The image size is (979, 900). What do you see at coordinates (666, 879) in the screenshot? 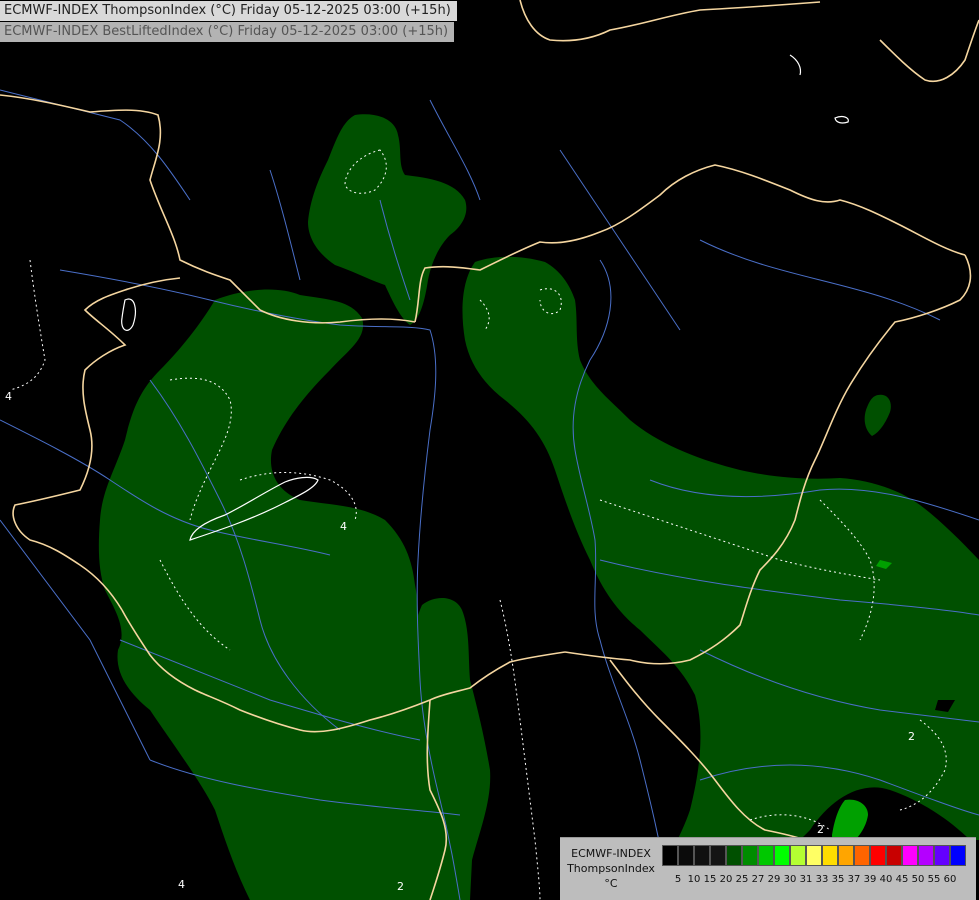
I see `legend-tick-spacer` at bounding box center [666, 879].